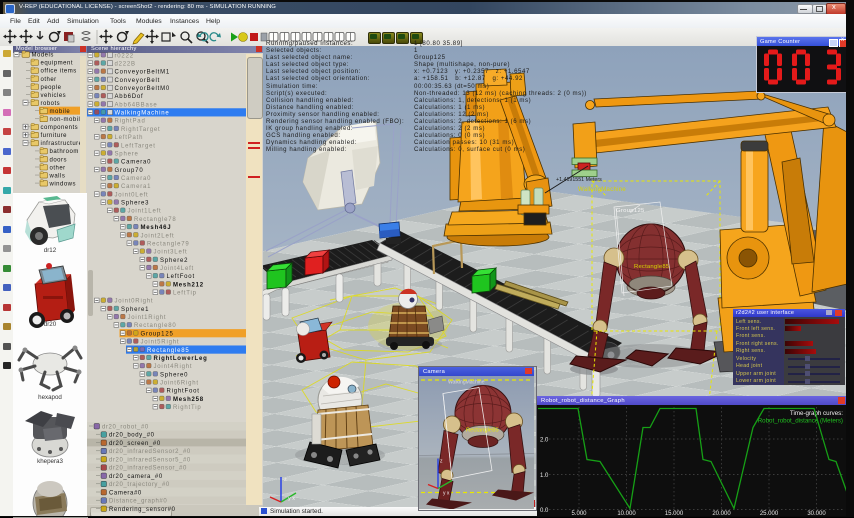 This screenshot has width=854, height=518. Describe the element at coordinates (57, 64) in the screenshot. I see `svg-text: equipment` at that location.